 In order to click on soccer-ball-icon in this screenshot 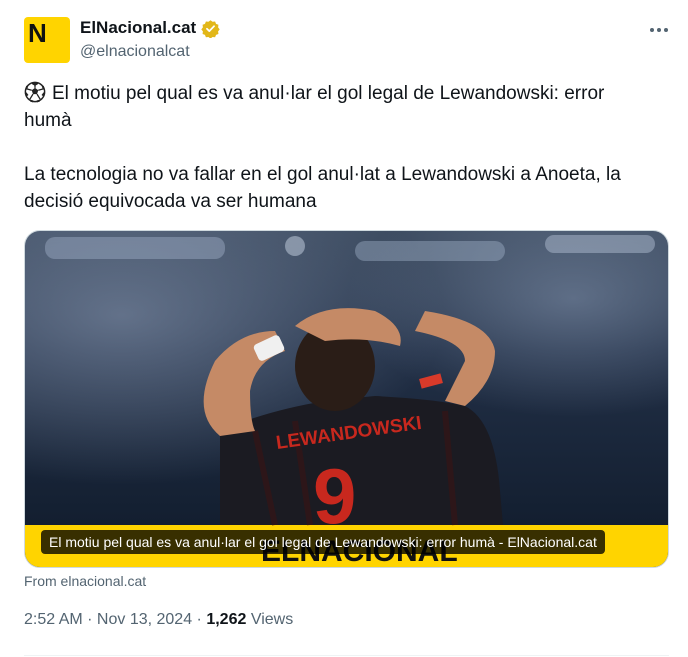, I will do `click(35, 92)`.